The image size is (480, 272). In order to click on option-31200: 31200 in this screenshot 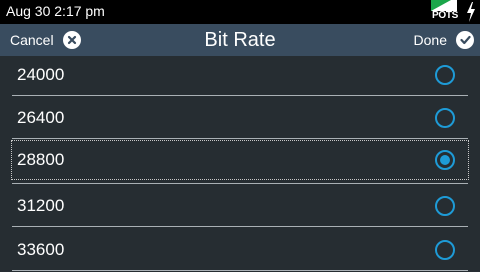, I will do `click(240, 206)`.